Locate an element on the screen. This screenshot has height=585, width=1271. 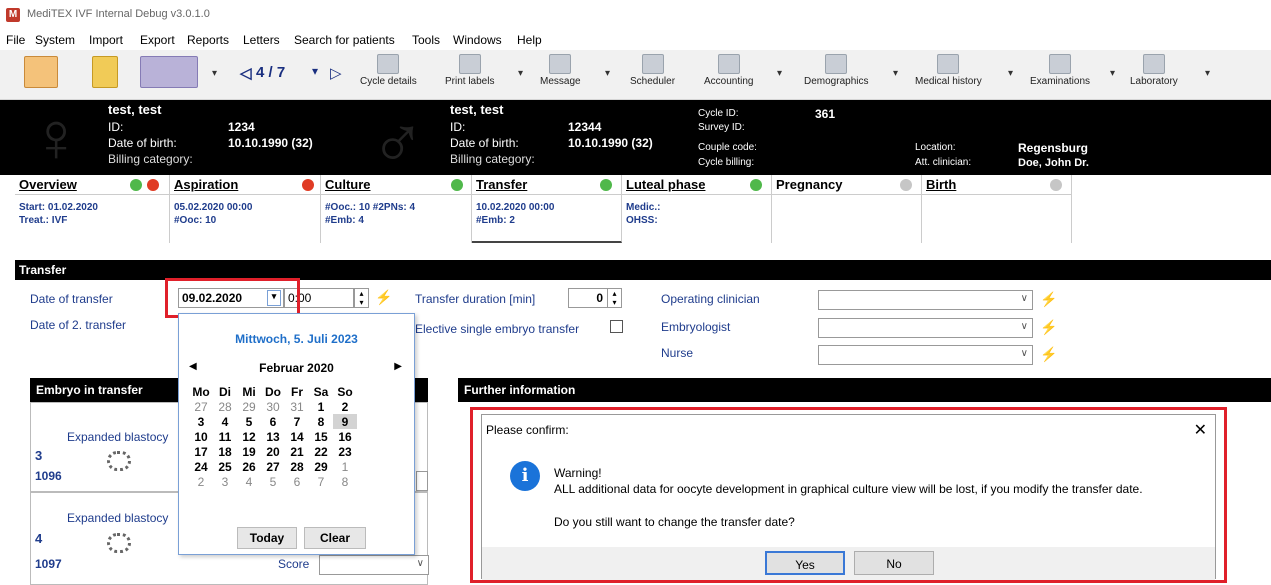
no-button: No is located at coordinates (894, 563).